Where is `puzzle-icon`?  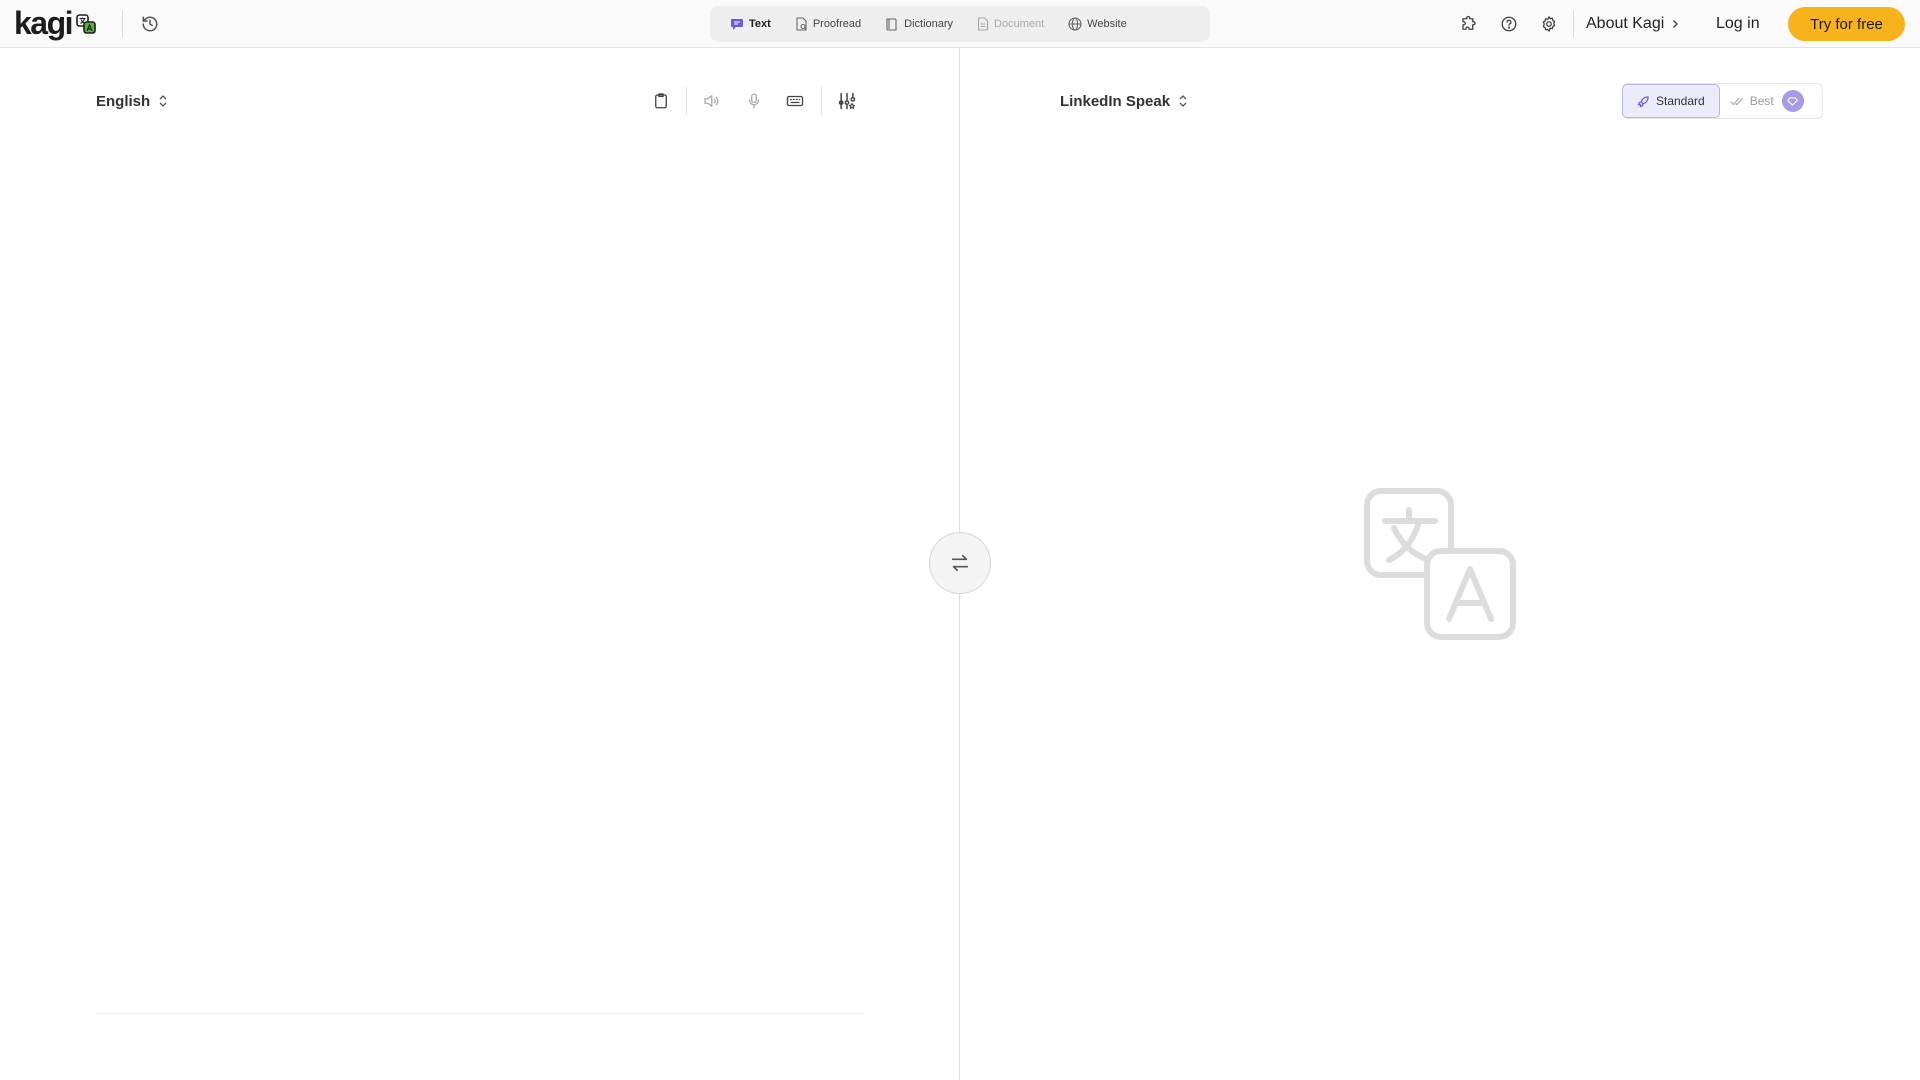
puzzle-icon is located at coordinates (1469, 22).